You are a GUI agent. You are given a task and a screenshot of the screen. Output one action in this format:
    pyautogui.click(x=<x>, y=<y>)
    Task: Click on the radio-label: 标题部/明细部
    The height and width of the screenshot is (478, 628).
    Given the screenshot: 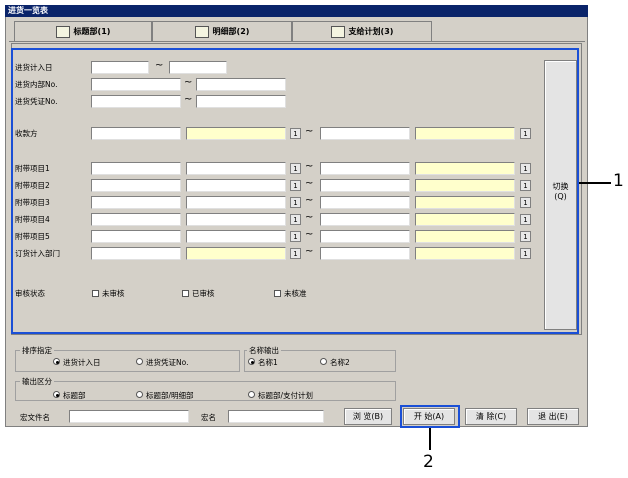 What is the action you would take?
    pyautogui.click(x=170, y=395)
    